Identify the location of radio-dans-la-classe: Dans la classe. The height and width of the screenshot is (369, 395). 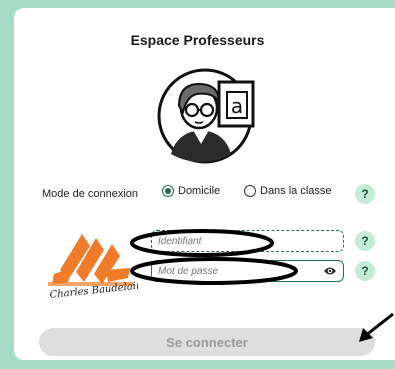
(288, 191).